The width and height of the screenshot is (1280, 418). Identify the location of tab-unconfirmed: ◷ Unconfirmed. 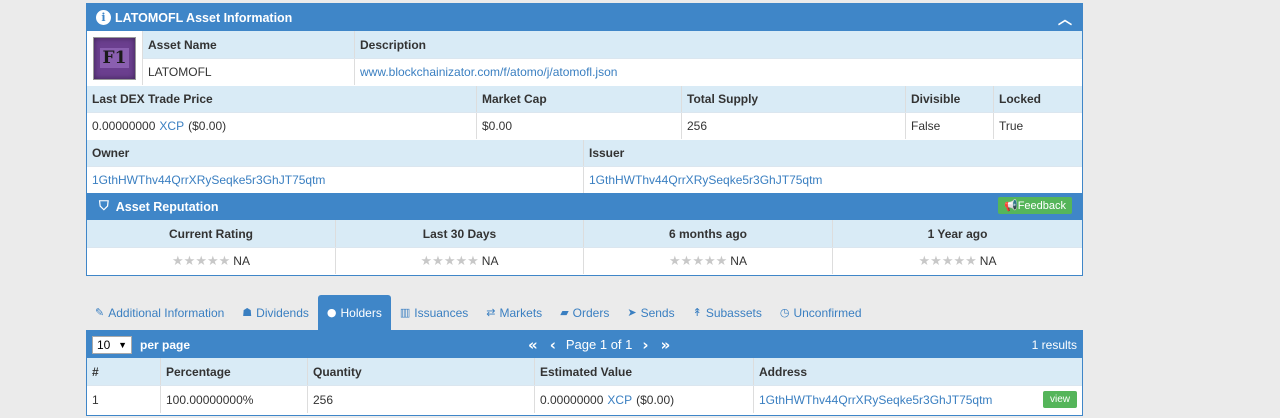
(821, 312).